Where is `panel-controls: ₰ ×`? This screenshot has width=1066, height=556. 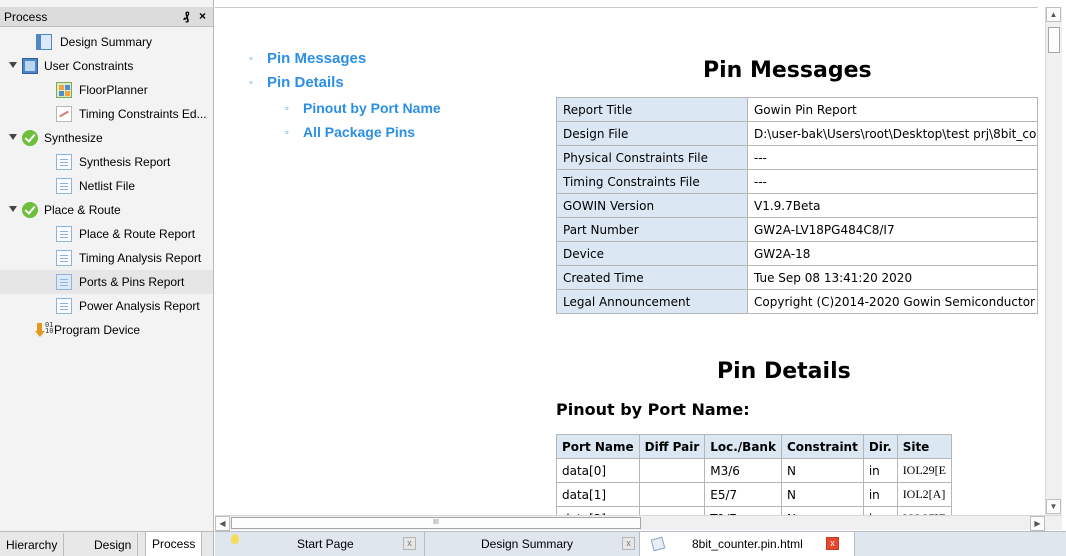
panel-controls: ₰ × is located at coordinates (196, 16).